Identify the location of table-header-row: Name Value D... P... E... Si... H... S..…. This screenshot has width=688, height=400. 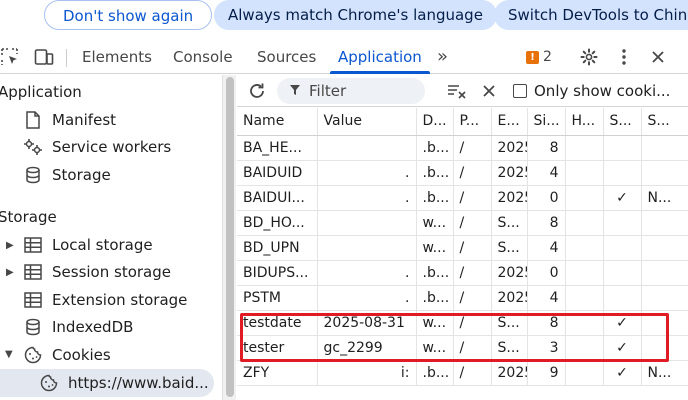
(462, 122).